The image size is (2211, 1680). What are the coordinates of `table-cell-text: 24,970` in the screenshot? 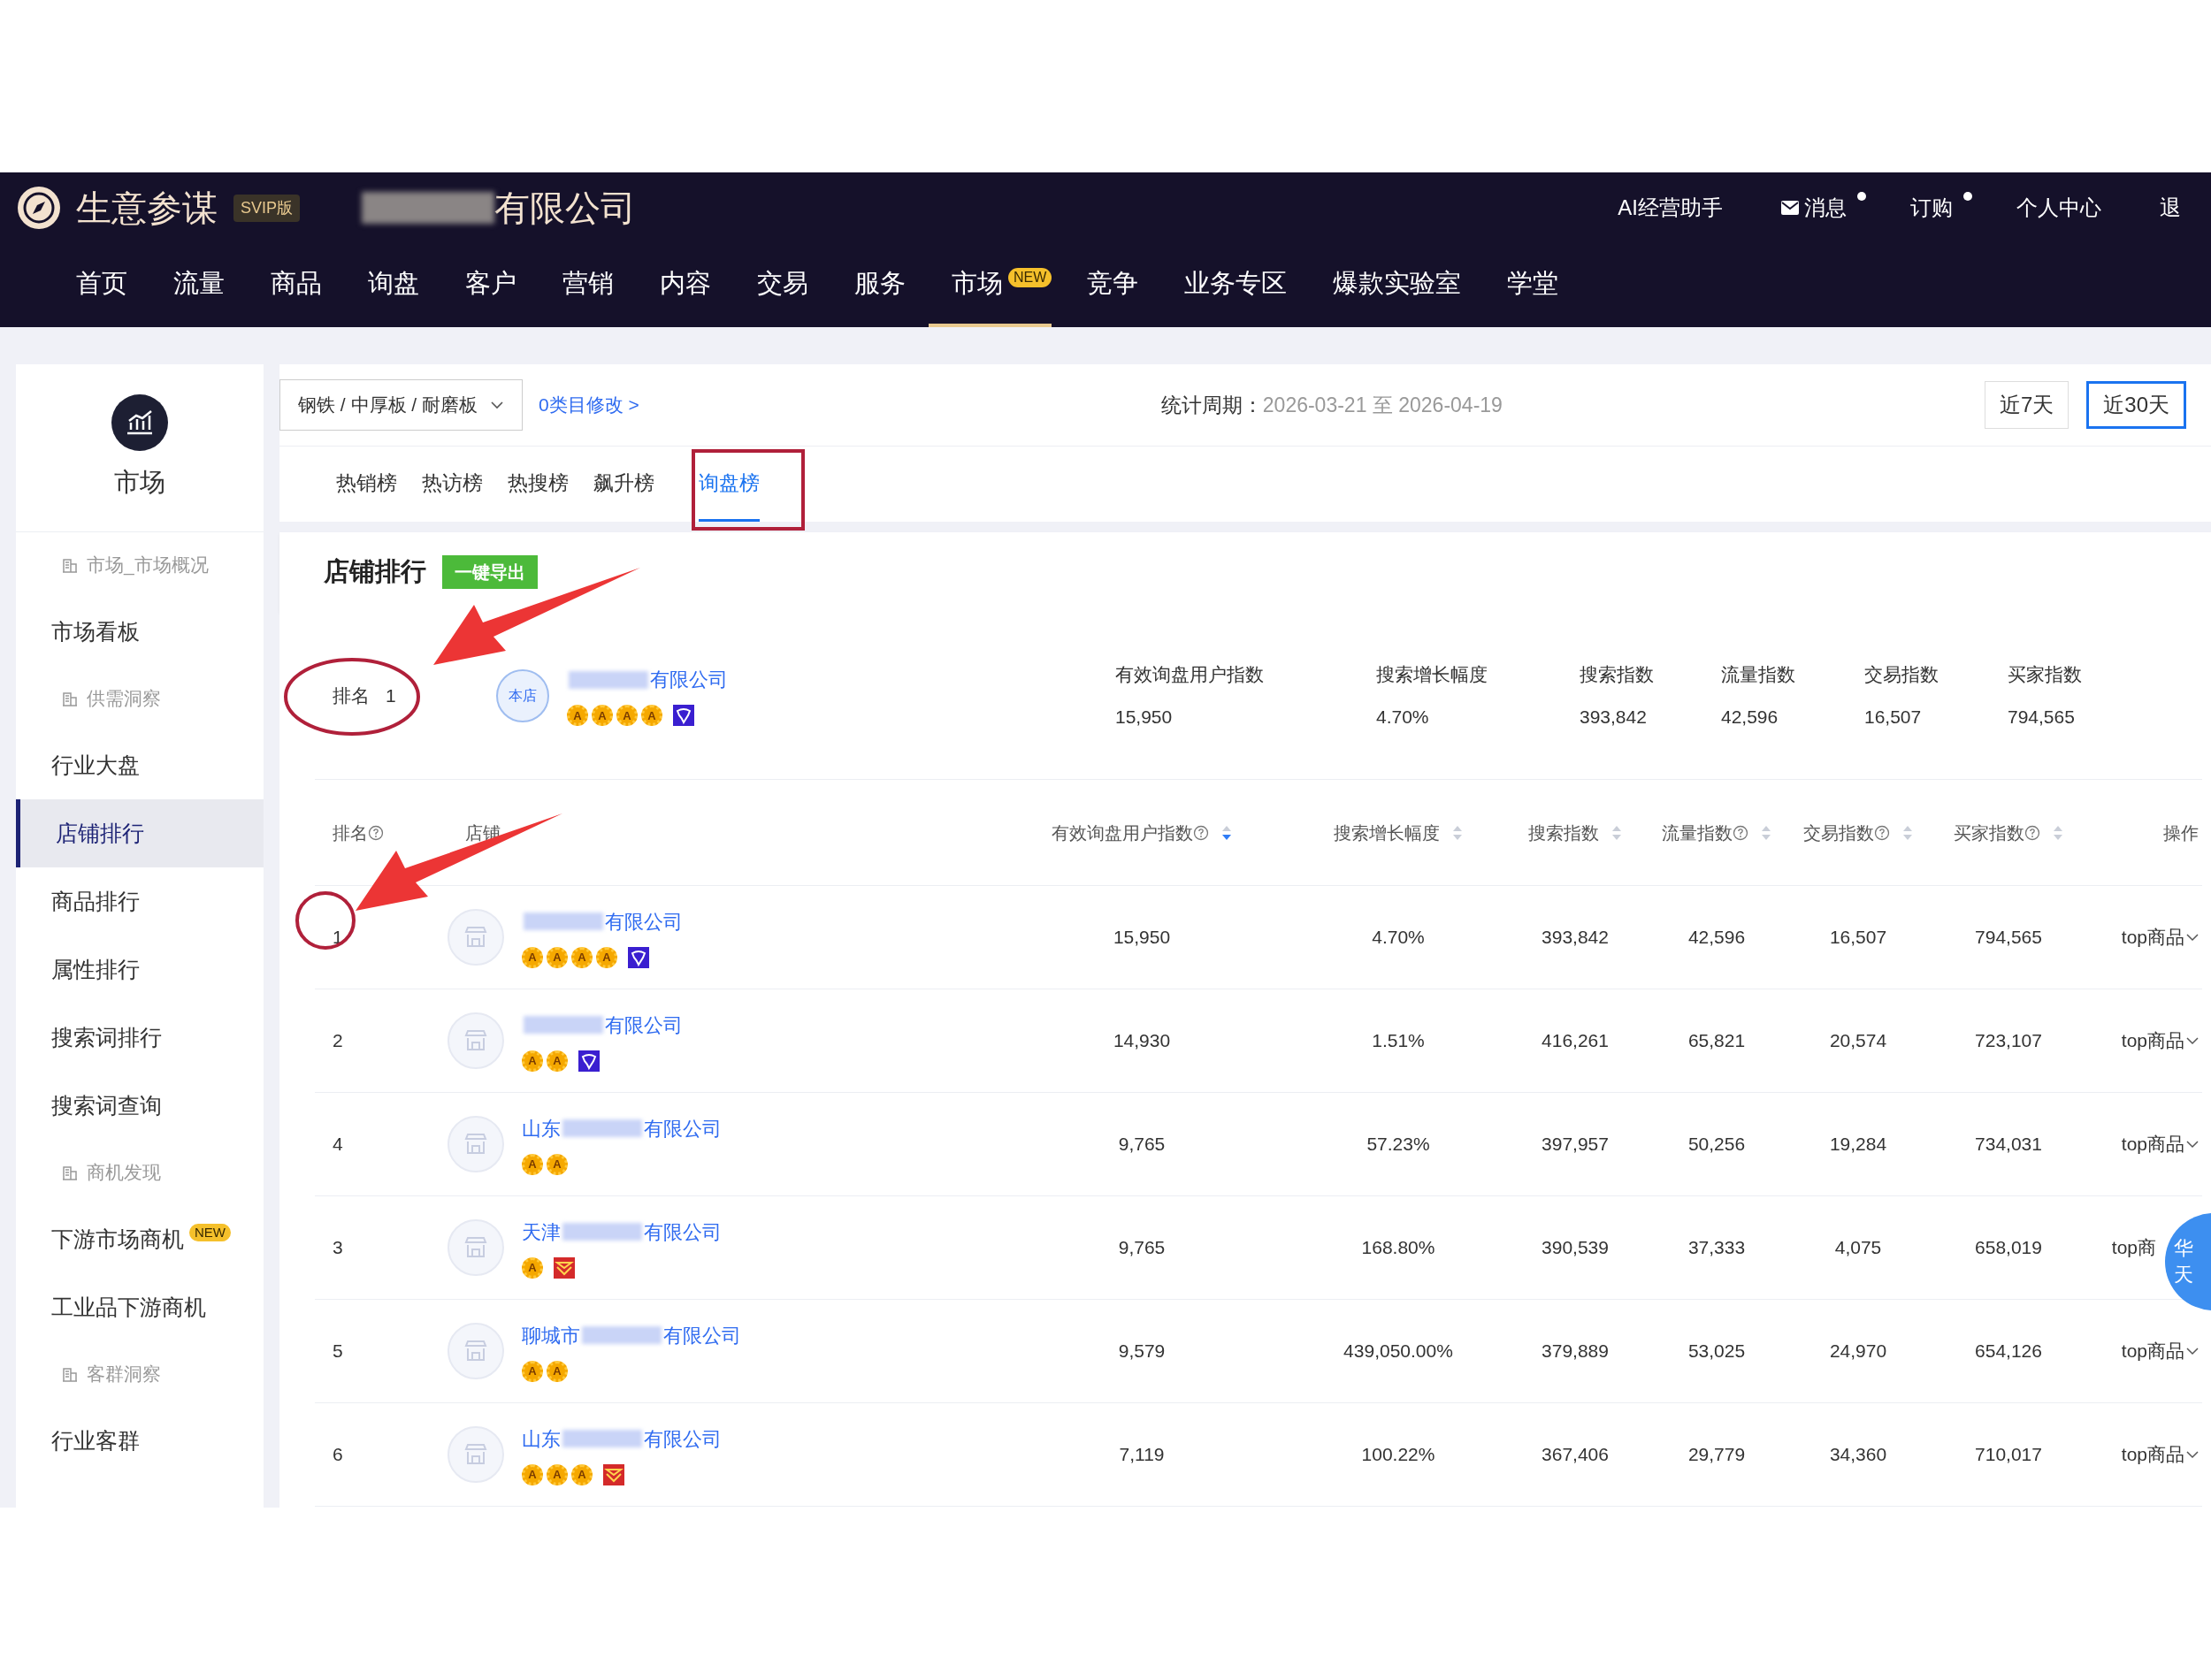 It's located at (1858, 1351).